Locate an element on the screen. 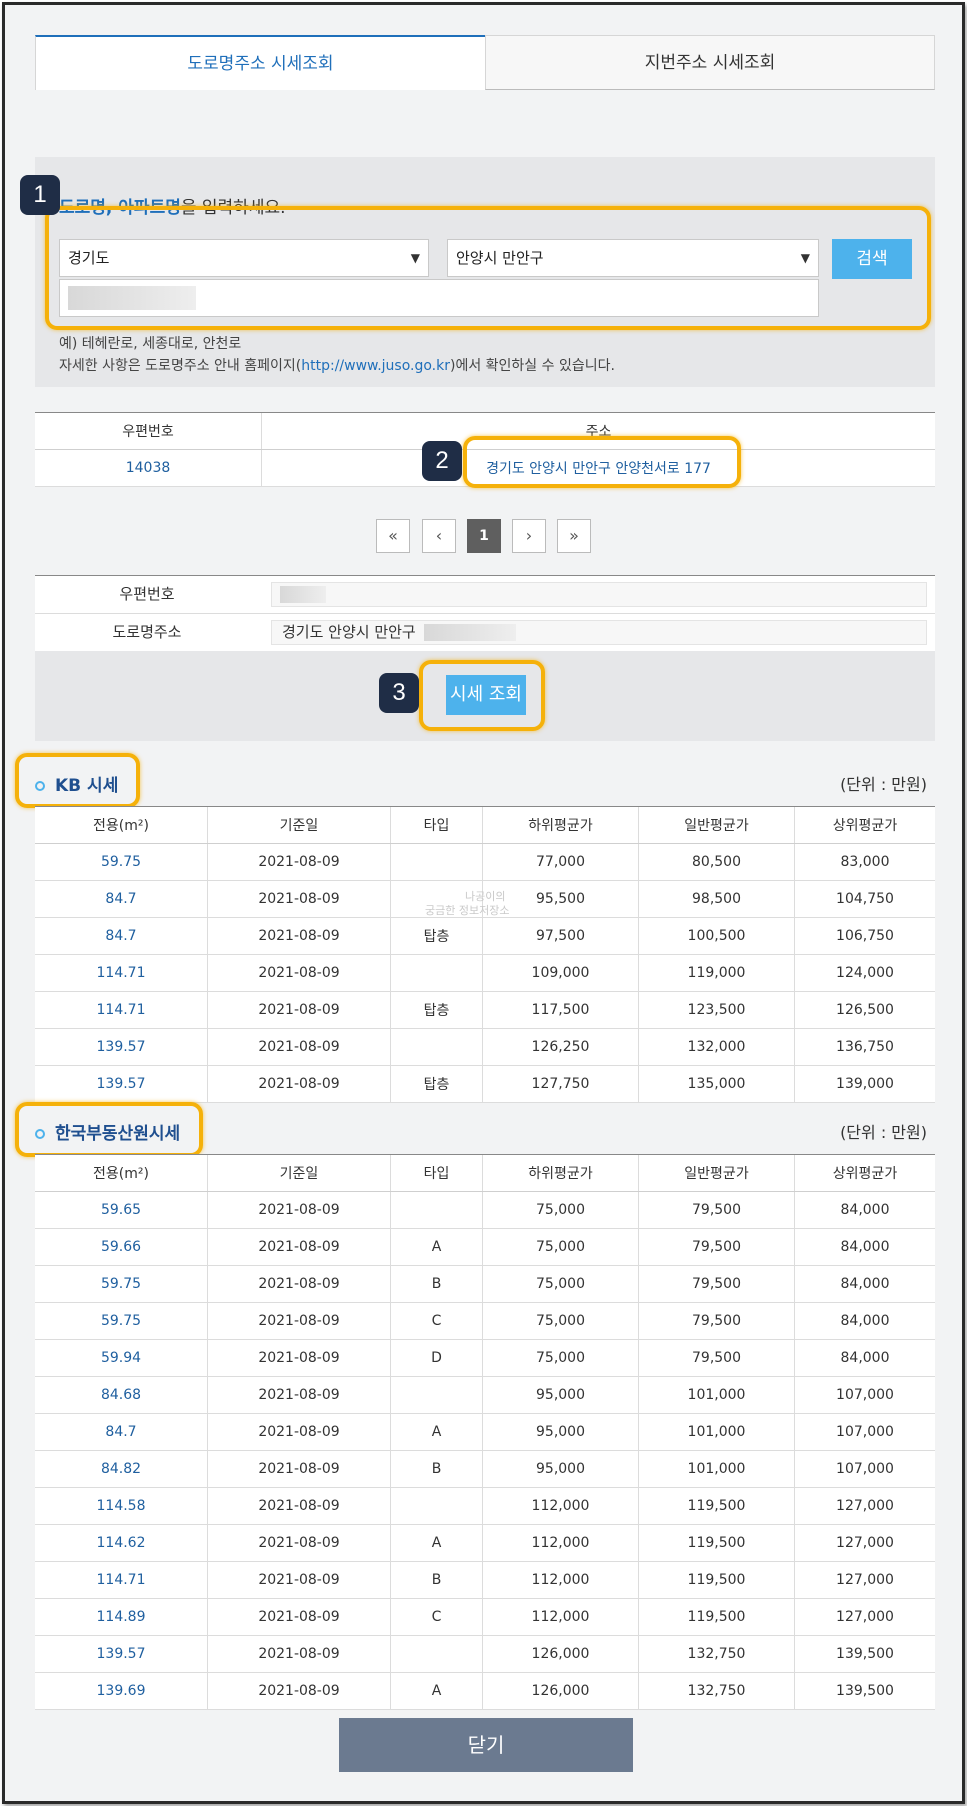  next-page-button: › is located at coordinates (529, 536).